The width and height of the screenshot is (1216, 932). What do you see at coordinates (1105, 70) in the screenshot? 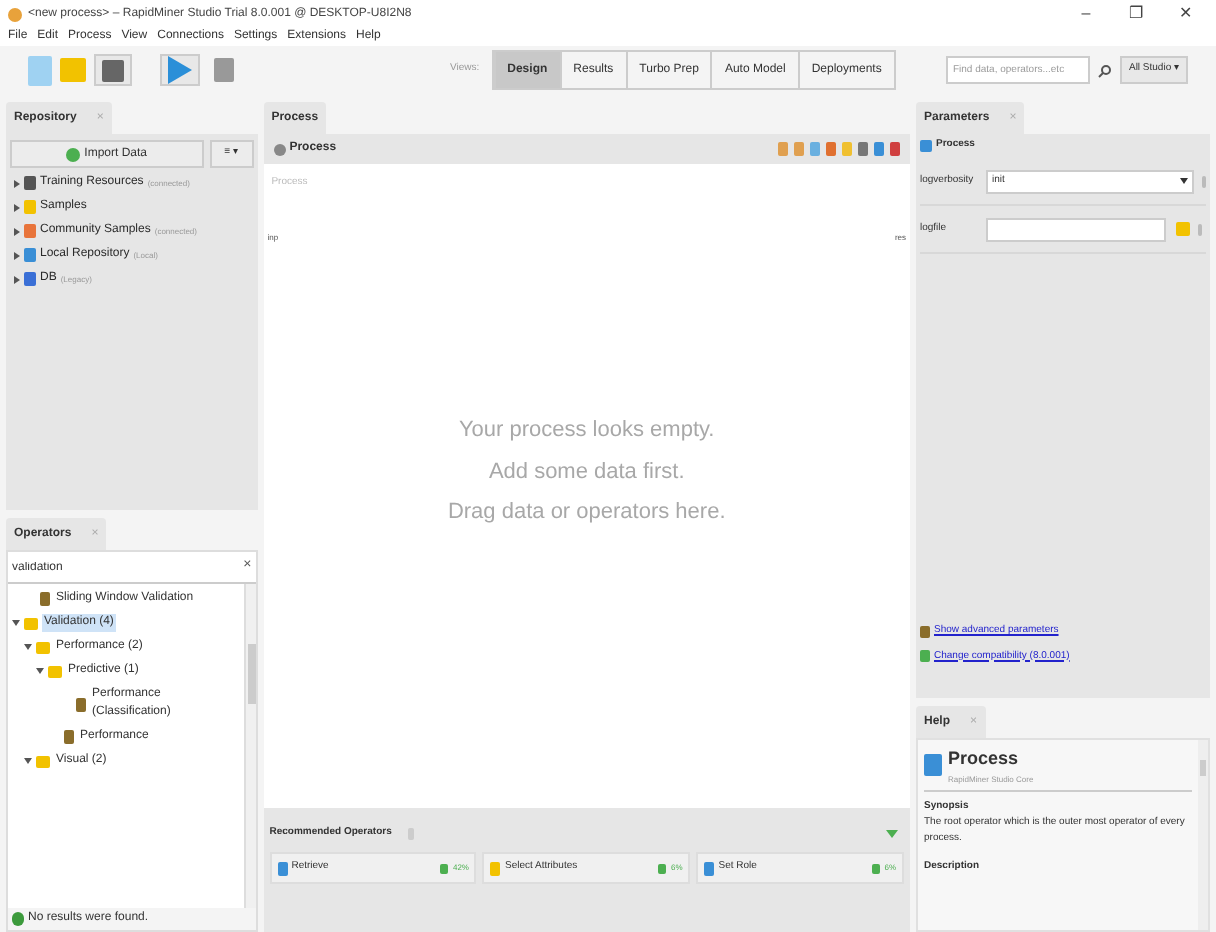
I see `search-icon` at bounding box center [1105, 70].